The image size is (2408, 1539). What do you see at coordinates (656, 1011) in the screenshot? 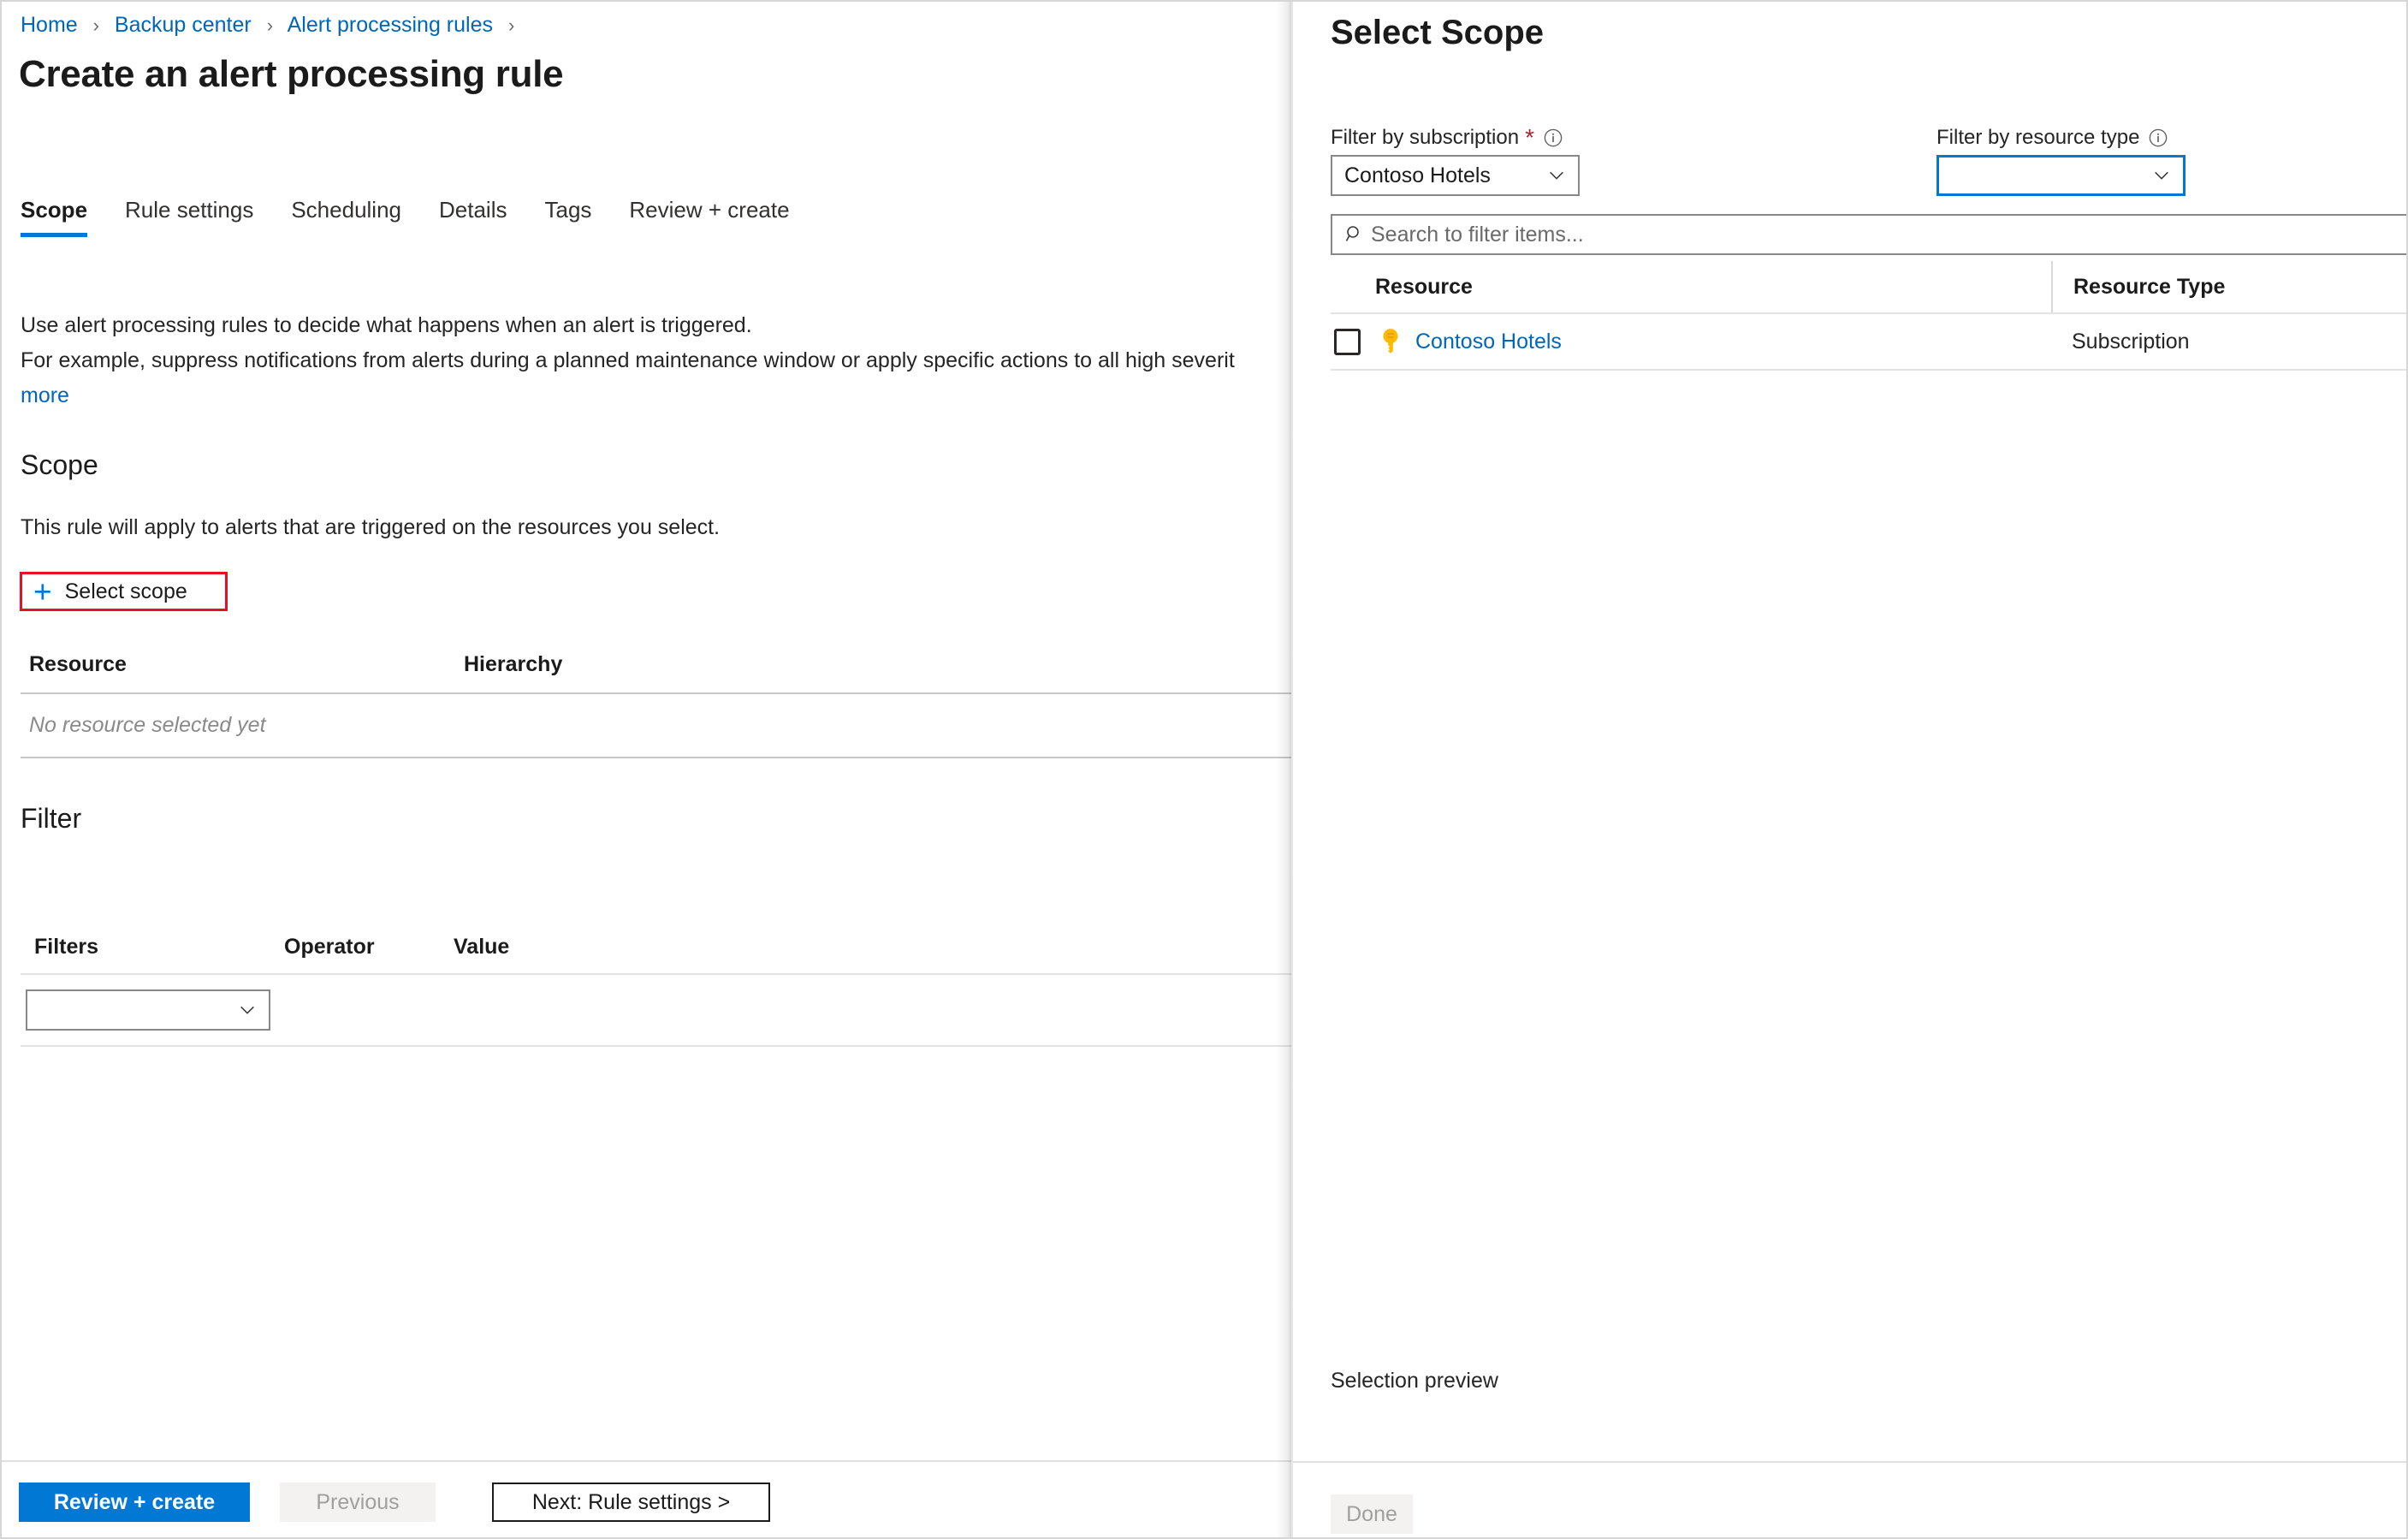
I see `filters-table-body` at bounding box center [656, 1011].